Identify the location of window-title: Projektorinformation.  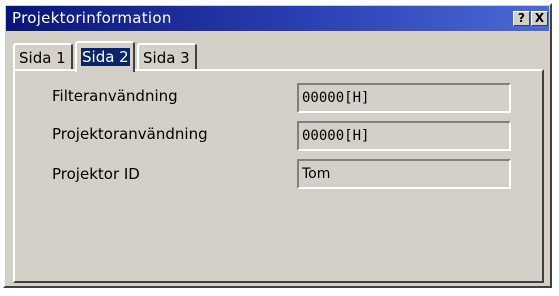
(92, 18).